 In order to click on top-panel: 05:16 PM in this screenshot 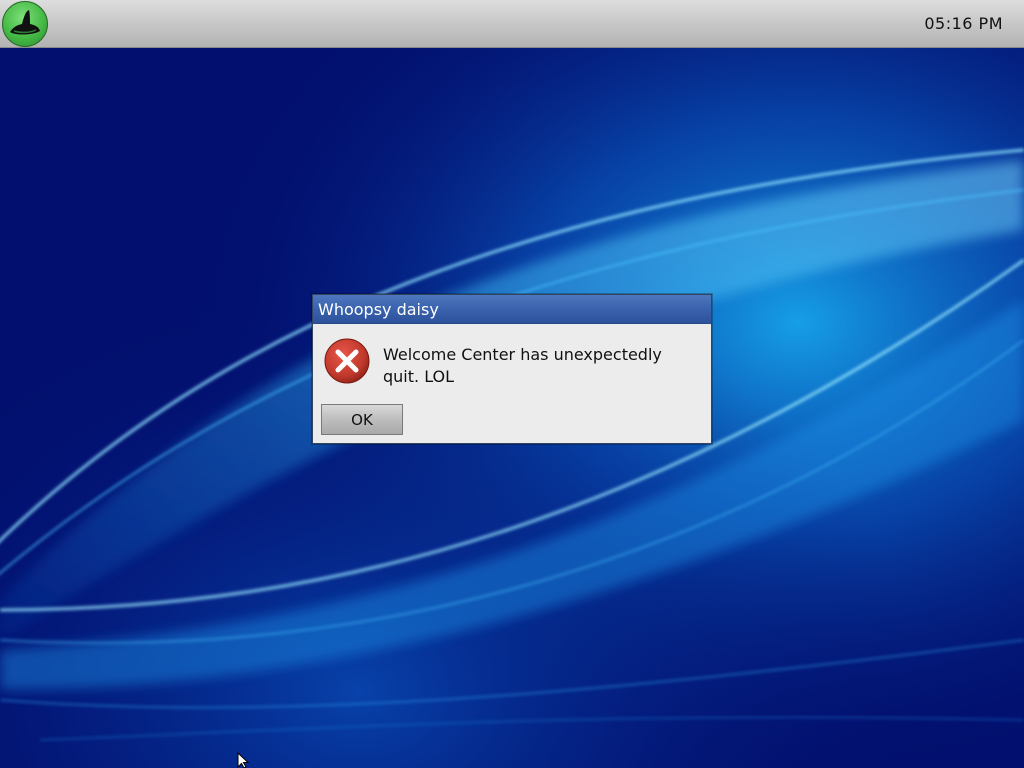, I will do `click(512, 24)`.